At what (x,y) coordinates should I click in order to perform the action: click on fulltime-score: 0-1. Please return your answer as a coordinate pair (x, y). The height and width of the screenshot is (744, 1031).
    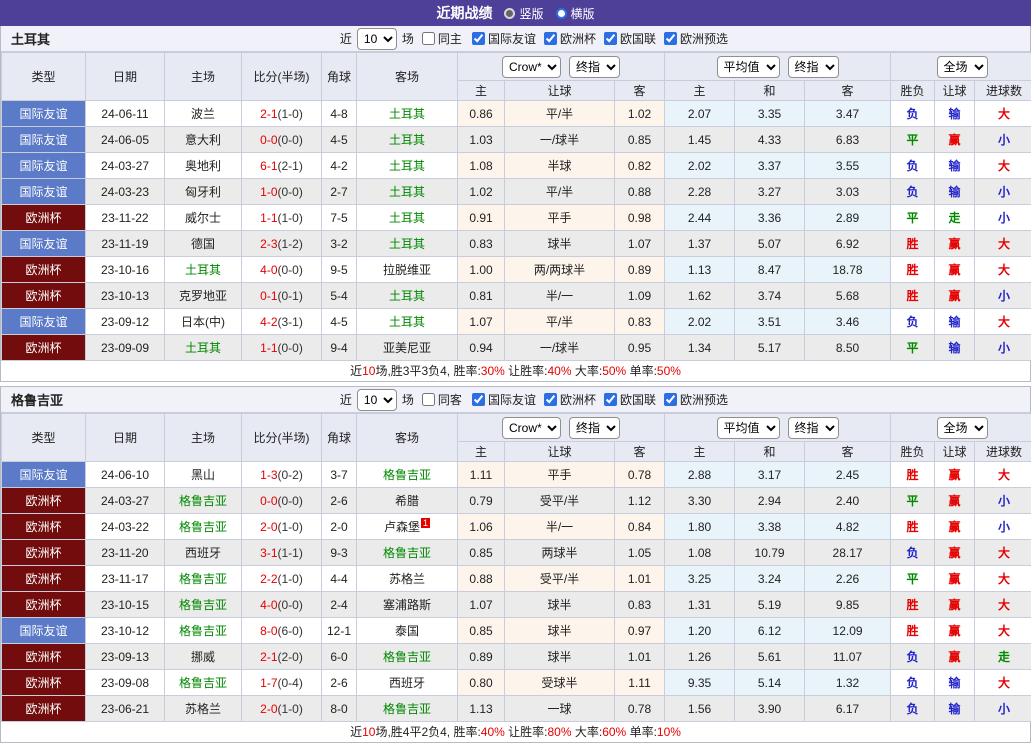
    Looking at the image, I should click on (269, 295).